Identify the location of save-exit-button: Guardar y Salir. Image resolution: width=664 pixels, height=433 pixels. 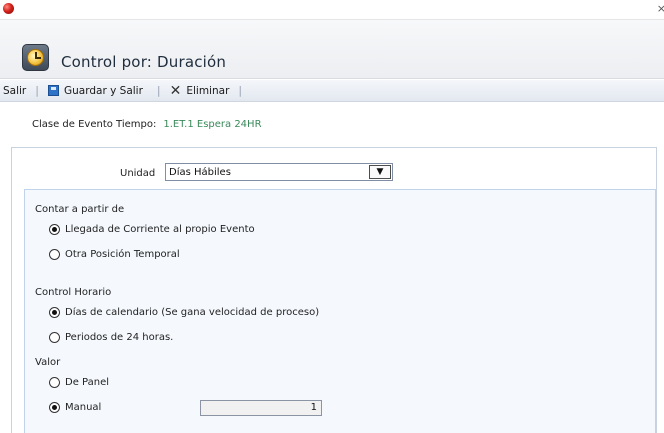
(95, 90).